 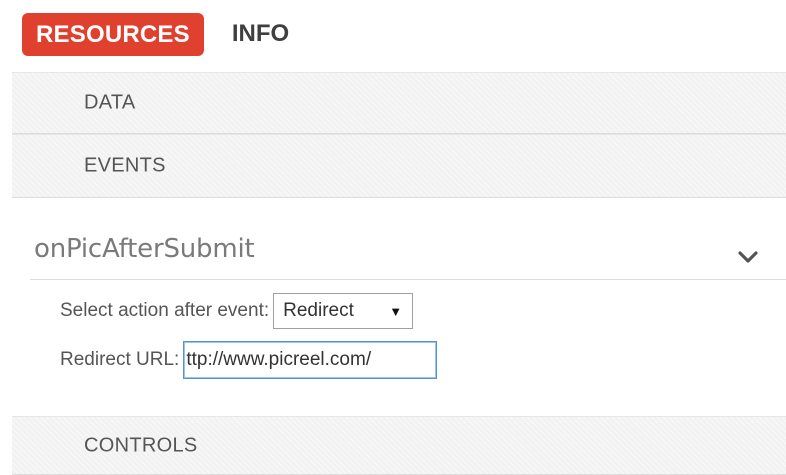 What do you see at coordinates (399, 445) in the screenshot?
I see `section-controls: CONTROLS` at bounding box center [399, 445].